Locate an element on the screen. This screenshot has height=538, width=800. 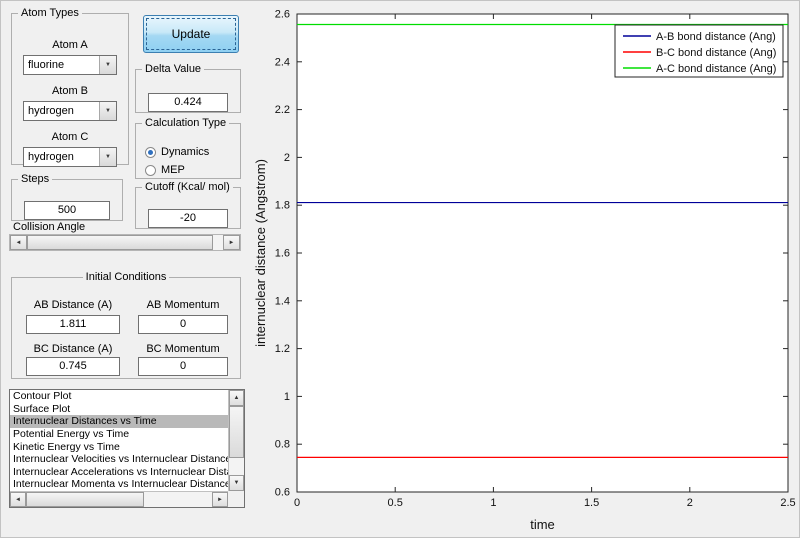
collision-angle-slider: ◄ ► is located at coordinates (125, 242).